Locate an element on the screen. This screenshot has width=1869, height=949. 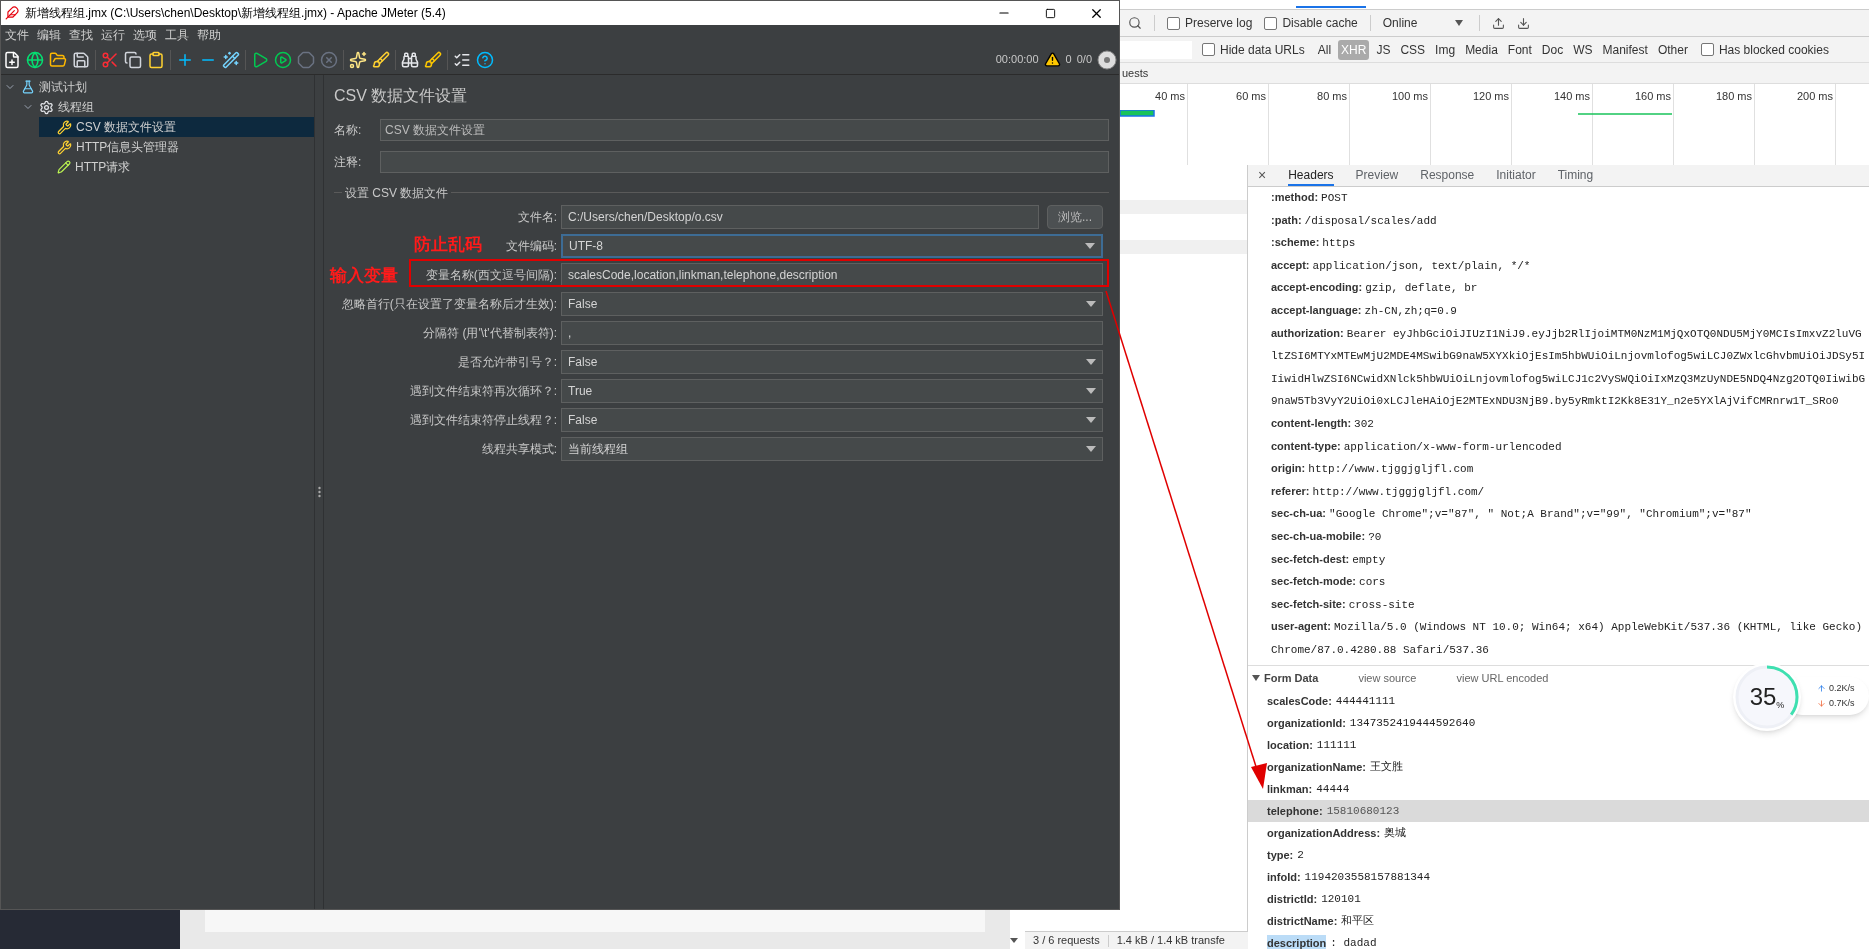
form-field-row-text: type: 2 is located at coordinates (1285, 856).